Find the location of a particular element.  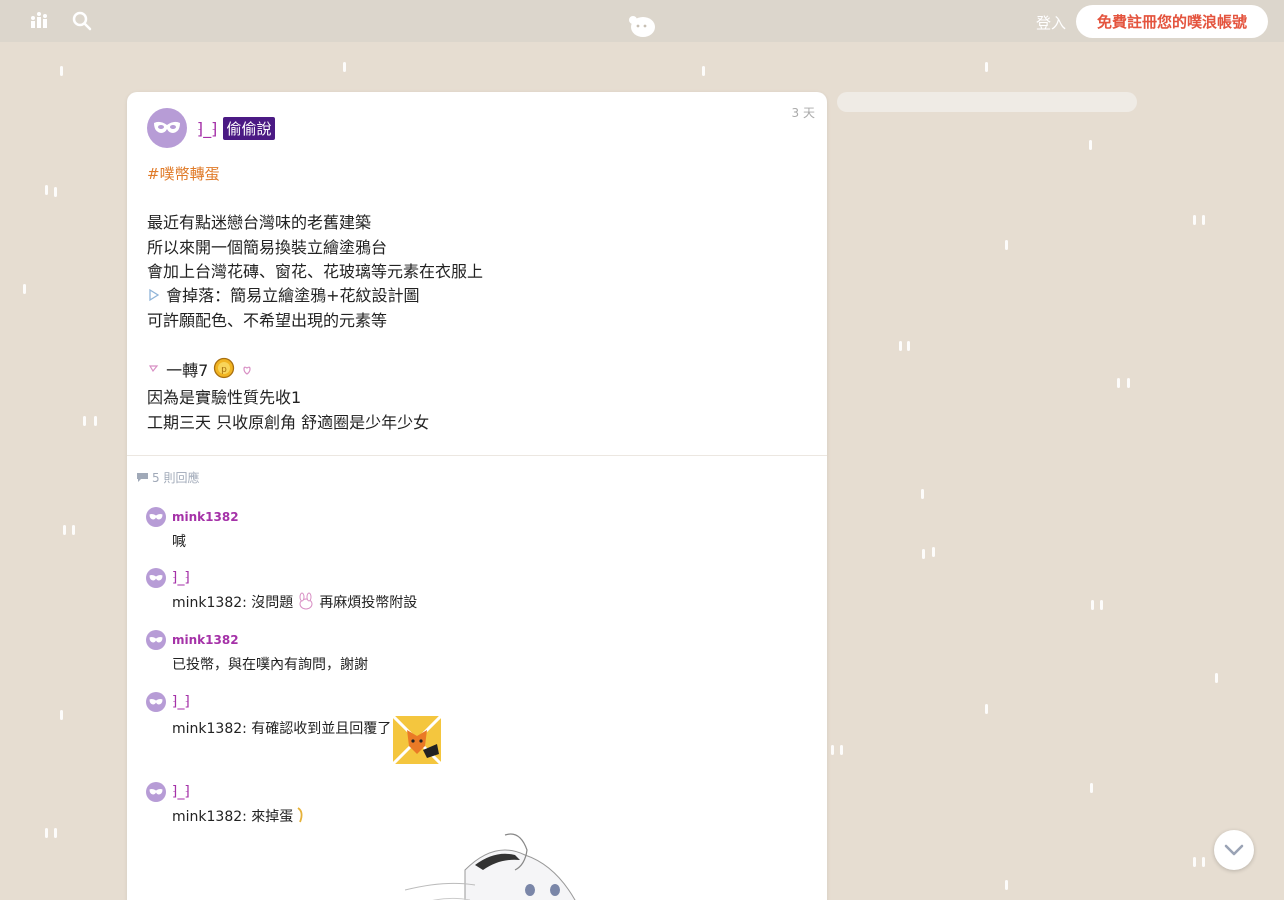

post-author: ⁆_⁆ is located at coordinates (207, 128).